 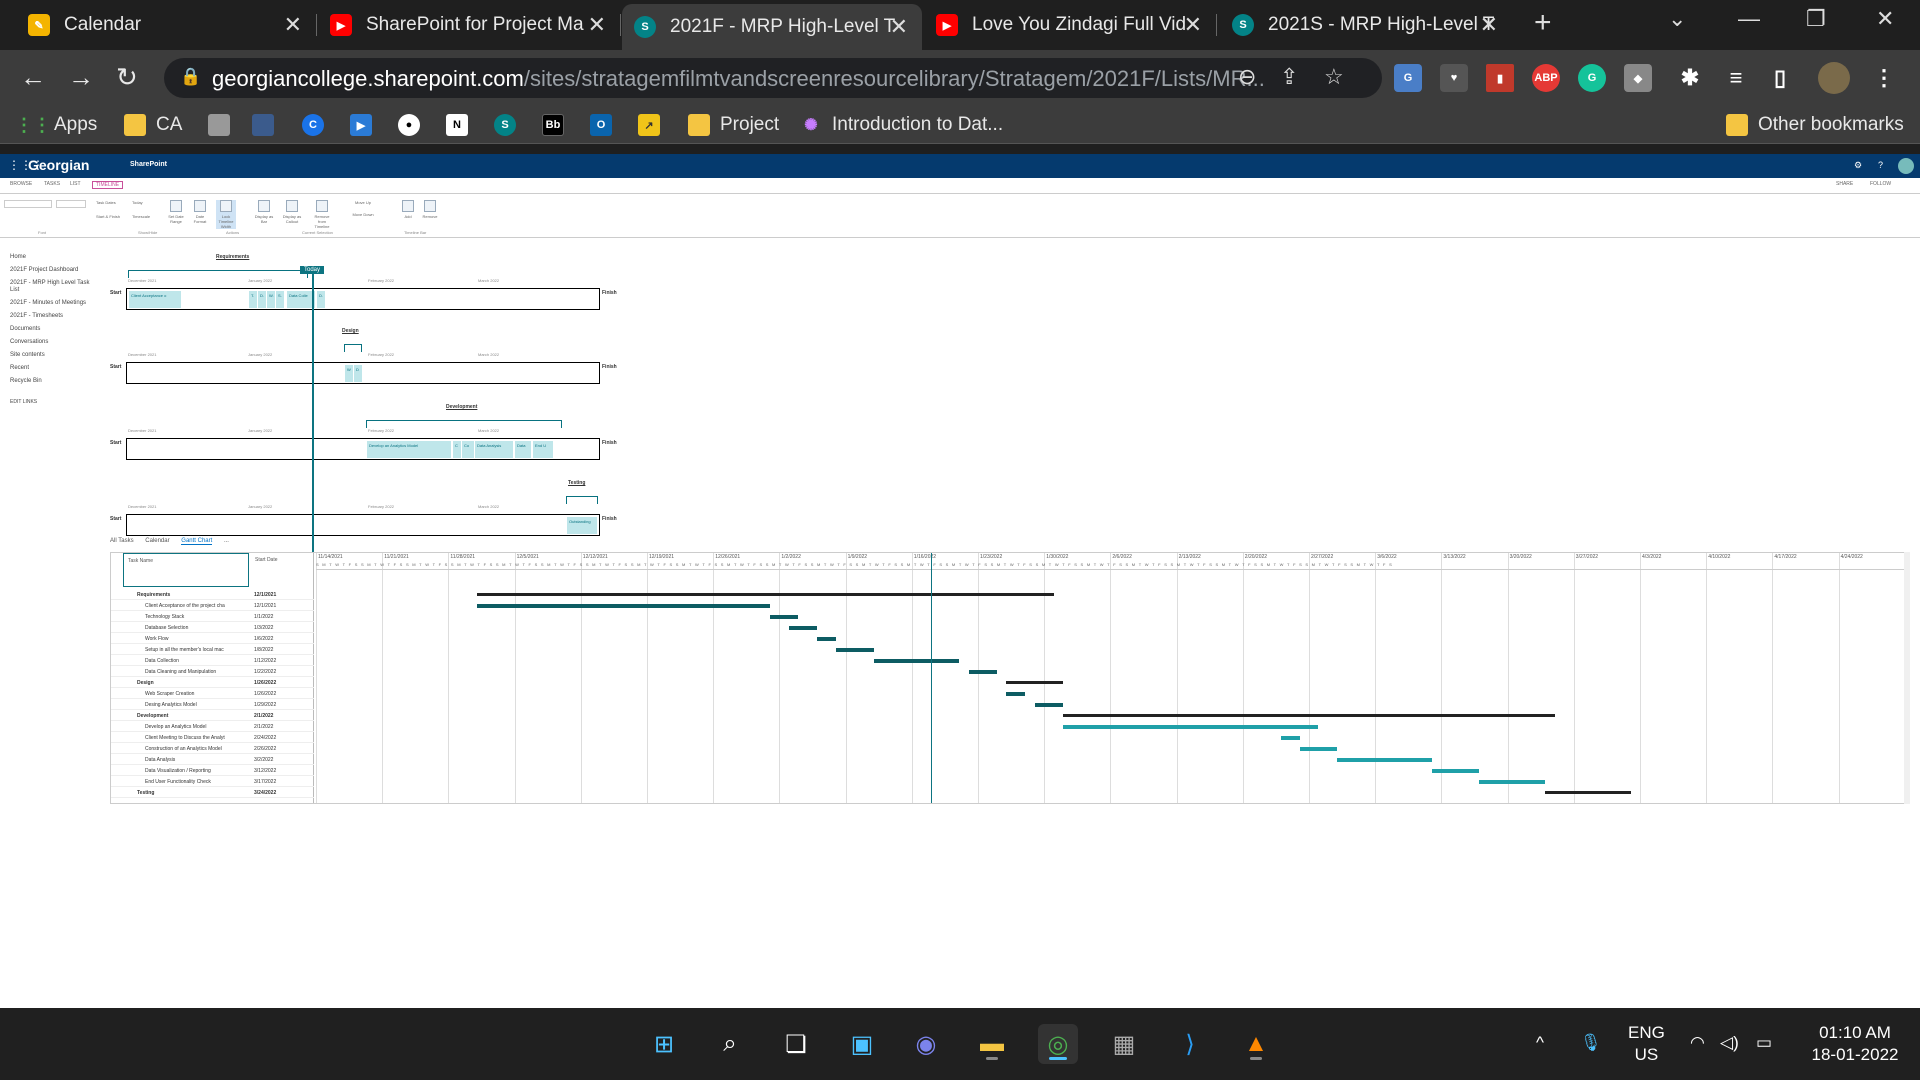 I want to click on forward-button: →, so click(x=81, y=77).